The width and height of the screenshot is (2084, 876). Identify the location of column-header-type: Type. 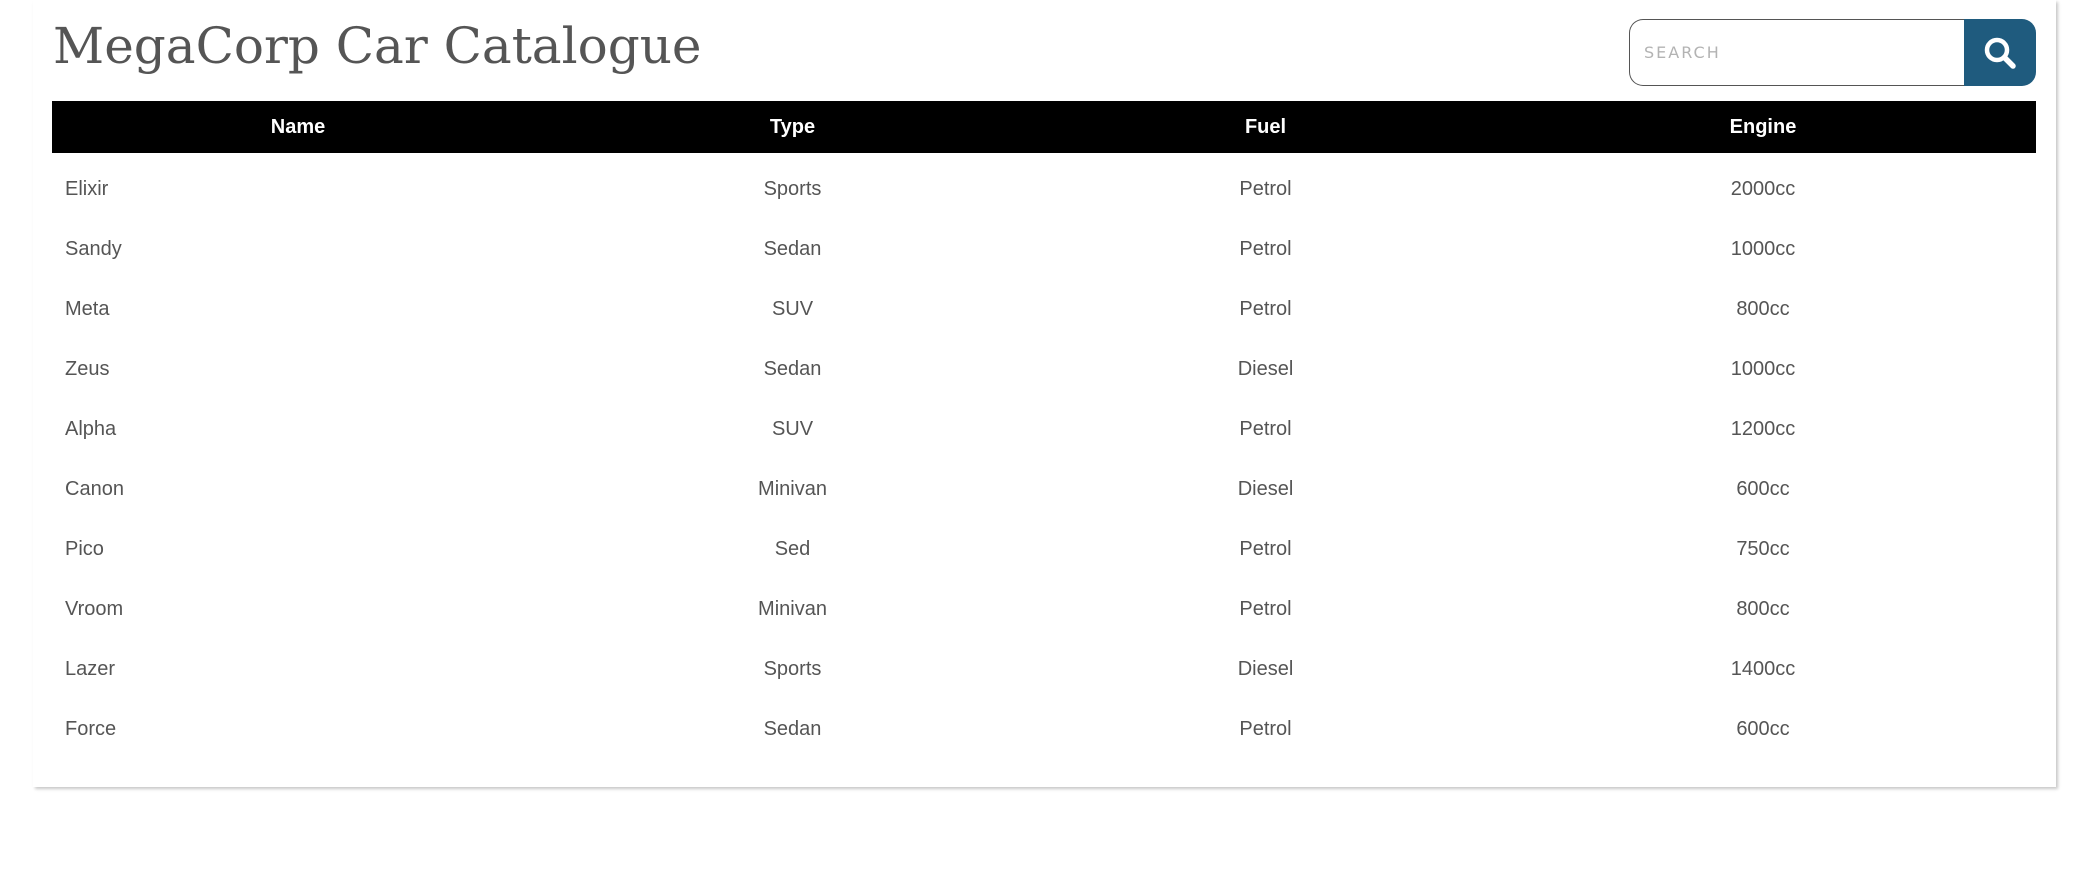
(792, 127).